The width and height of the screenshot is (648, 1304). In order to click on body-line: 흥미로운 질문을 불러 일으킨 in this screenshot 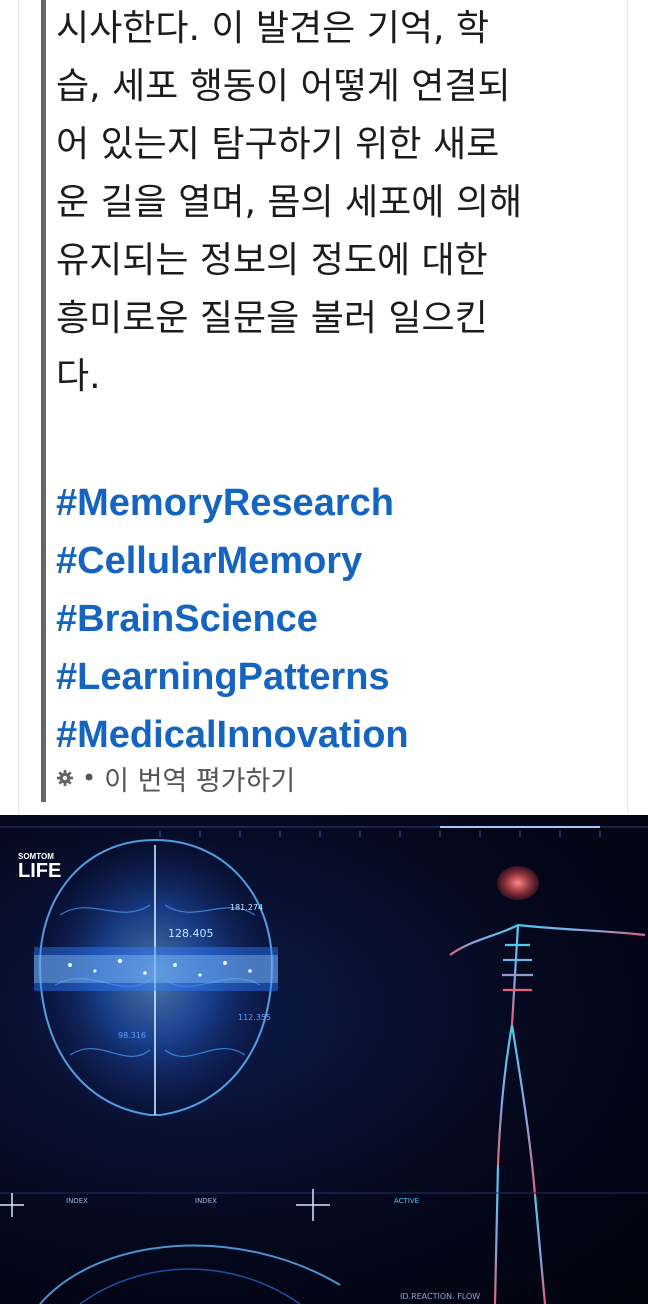, I will do `click(272, 318)`.